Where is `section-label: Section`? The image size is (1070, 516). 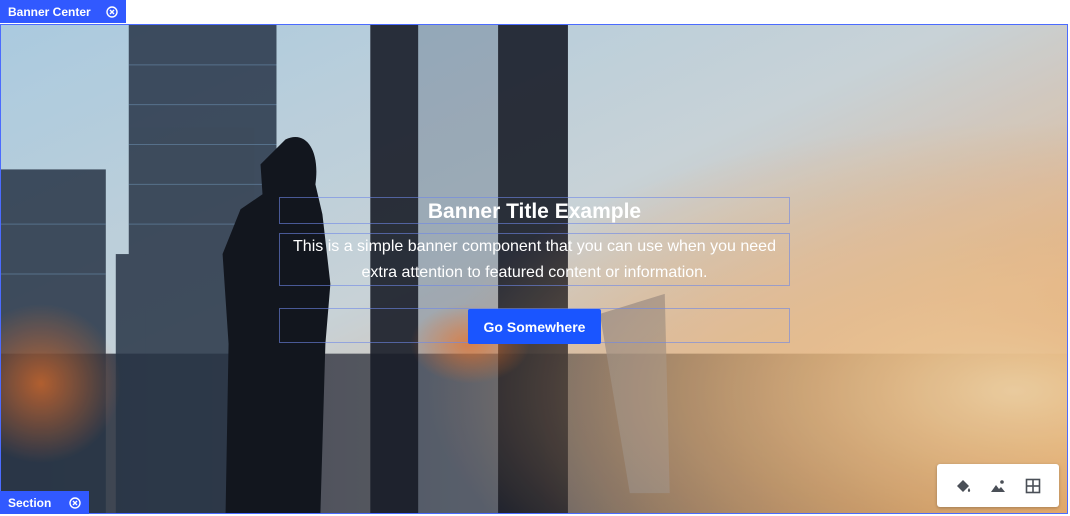
section-label: Section is located at coordinates (30, 502).